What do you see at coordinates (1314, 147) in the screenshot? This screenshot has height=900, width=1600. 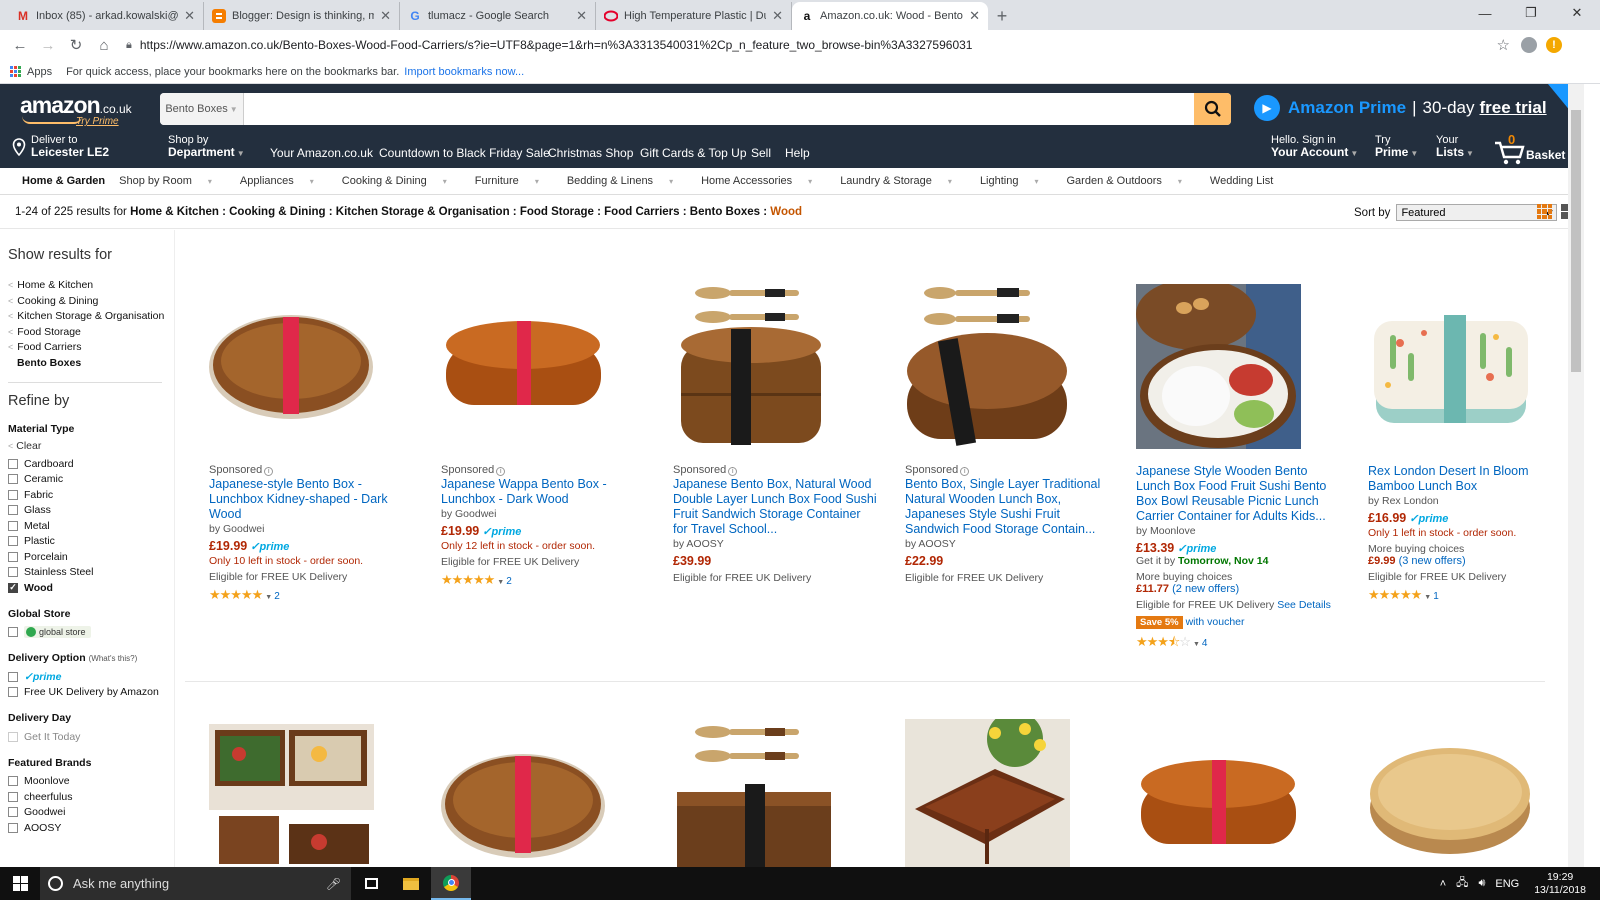 I see `account-menu: Hello. Sign in Your Account ▼` at bounding box center [1314, 147].